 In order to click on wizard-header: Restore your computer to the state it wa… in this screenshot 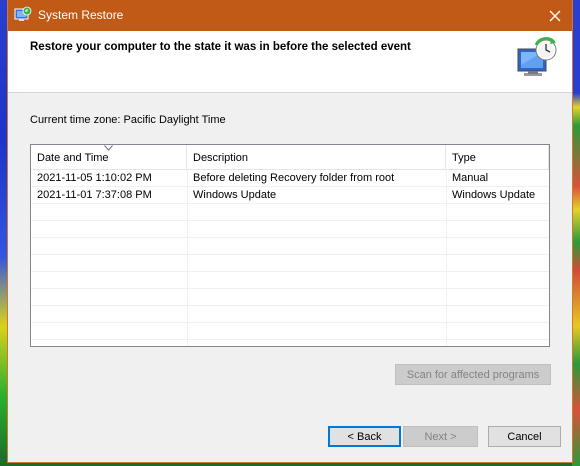, I will do `click(290, 62)`.